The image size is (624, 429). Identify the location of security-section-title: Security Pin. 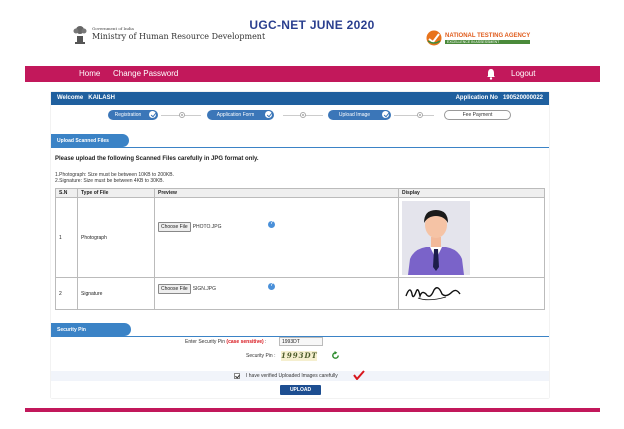
(71, 329).